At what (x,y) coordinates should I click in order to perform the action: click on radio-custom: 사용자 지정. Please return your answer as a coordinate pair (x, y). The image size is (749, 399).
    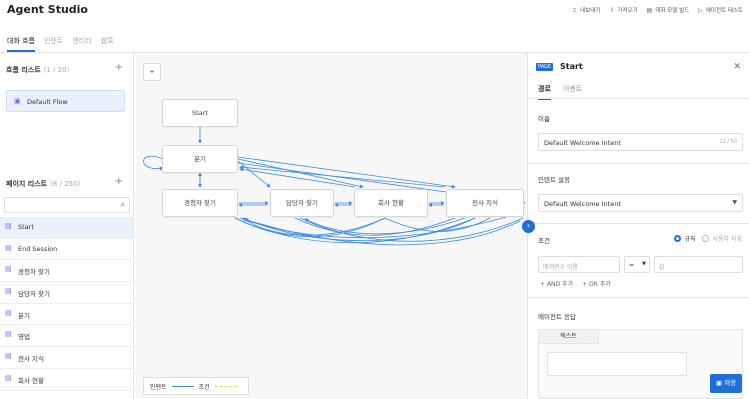
    Looking at the image, I should click on (722, 238).